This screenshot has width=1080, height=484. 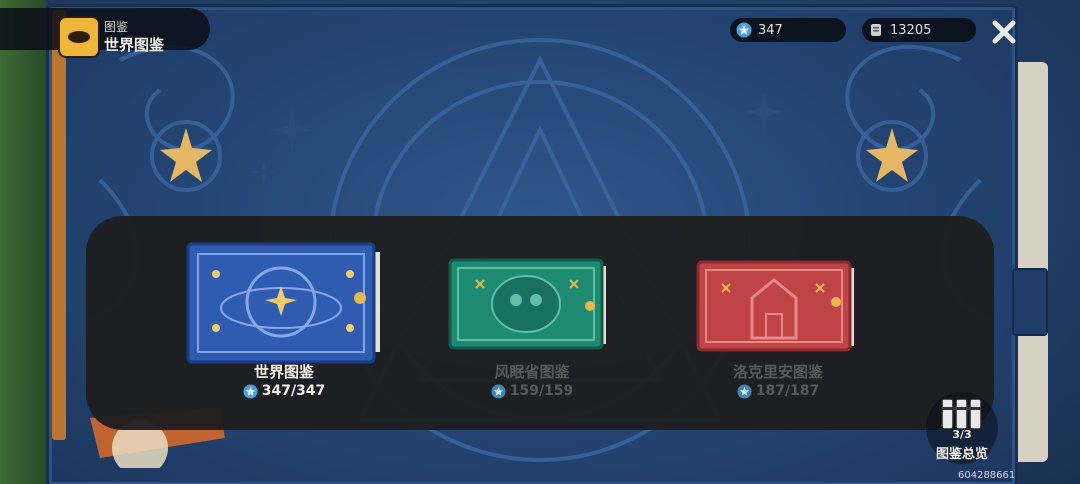 What do you see at coordinates (284, 391) in the screenshot?
I see `world-encyclopedia-progress: 347/347` at bounding box center [284, 391].